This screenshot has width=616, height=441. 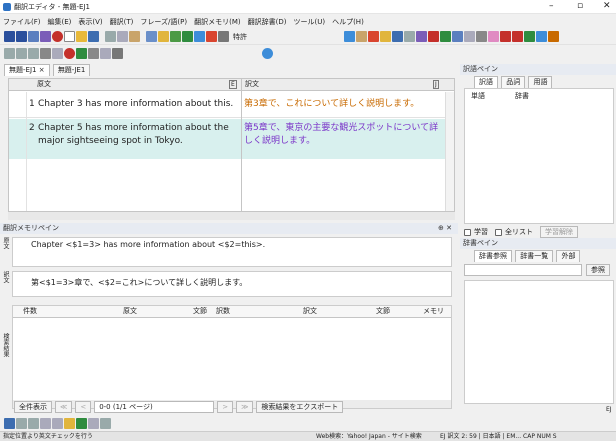 What do you see at coordinates (344, 104) in the screenshot?
I see `target-text: 第3章で、これについて詳しく説明します。` at bounding box center [344, 104].